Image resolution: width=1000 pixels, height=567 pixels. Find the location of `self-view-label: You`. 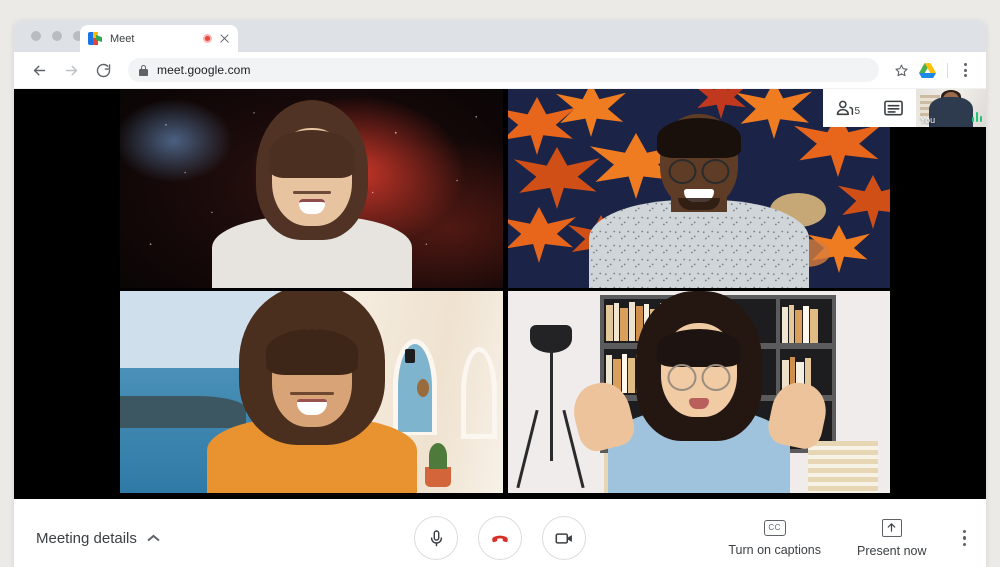

self-view-label: You is located at coordinates (928, 120).